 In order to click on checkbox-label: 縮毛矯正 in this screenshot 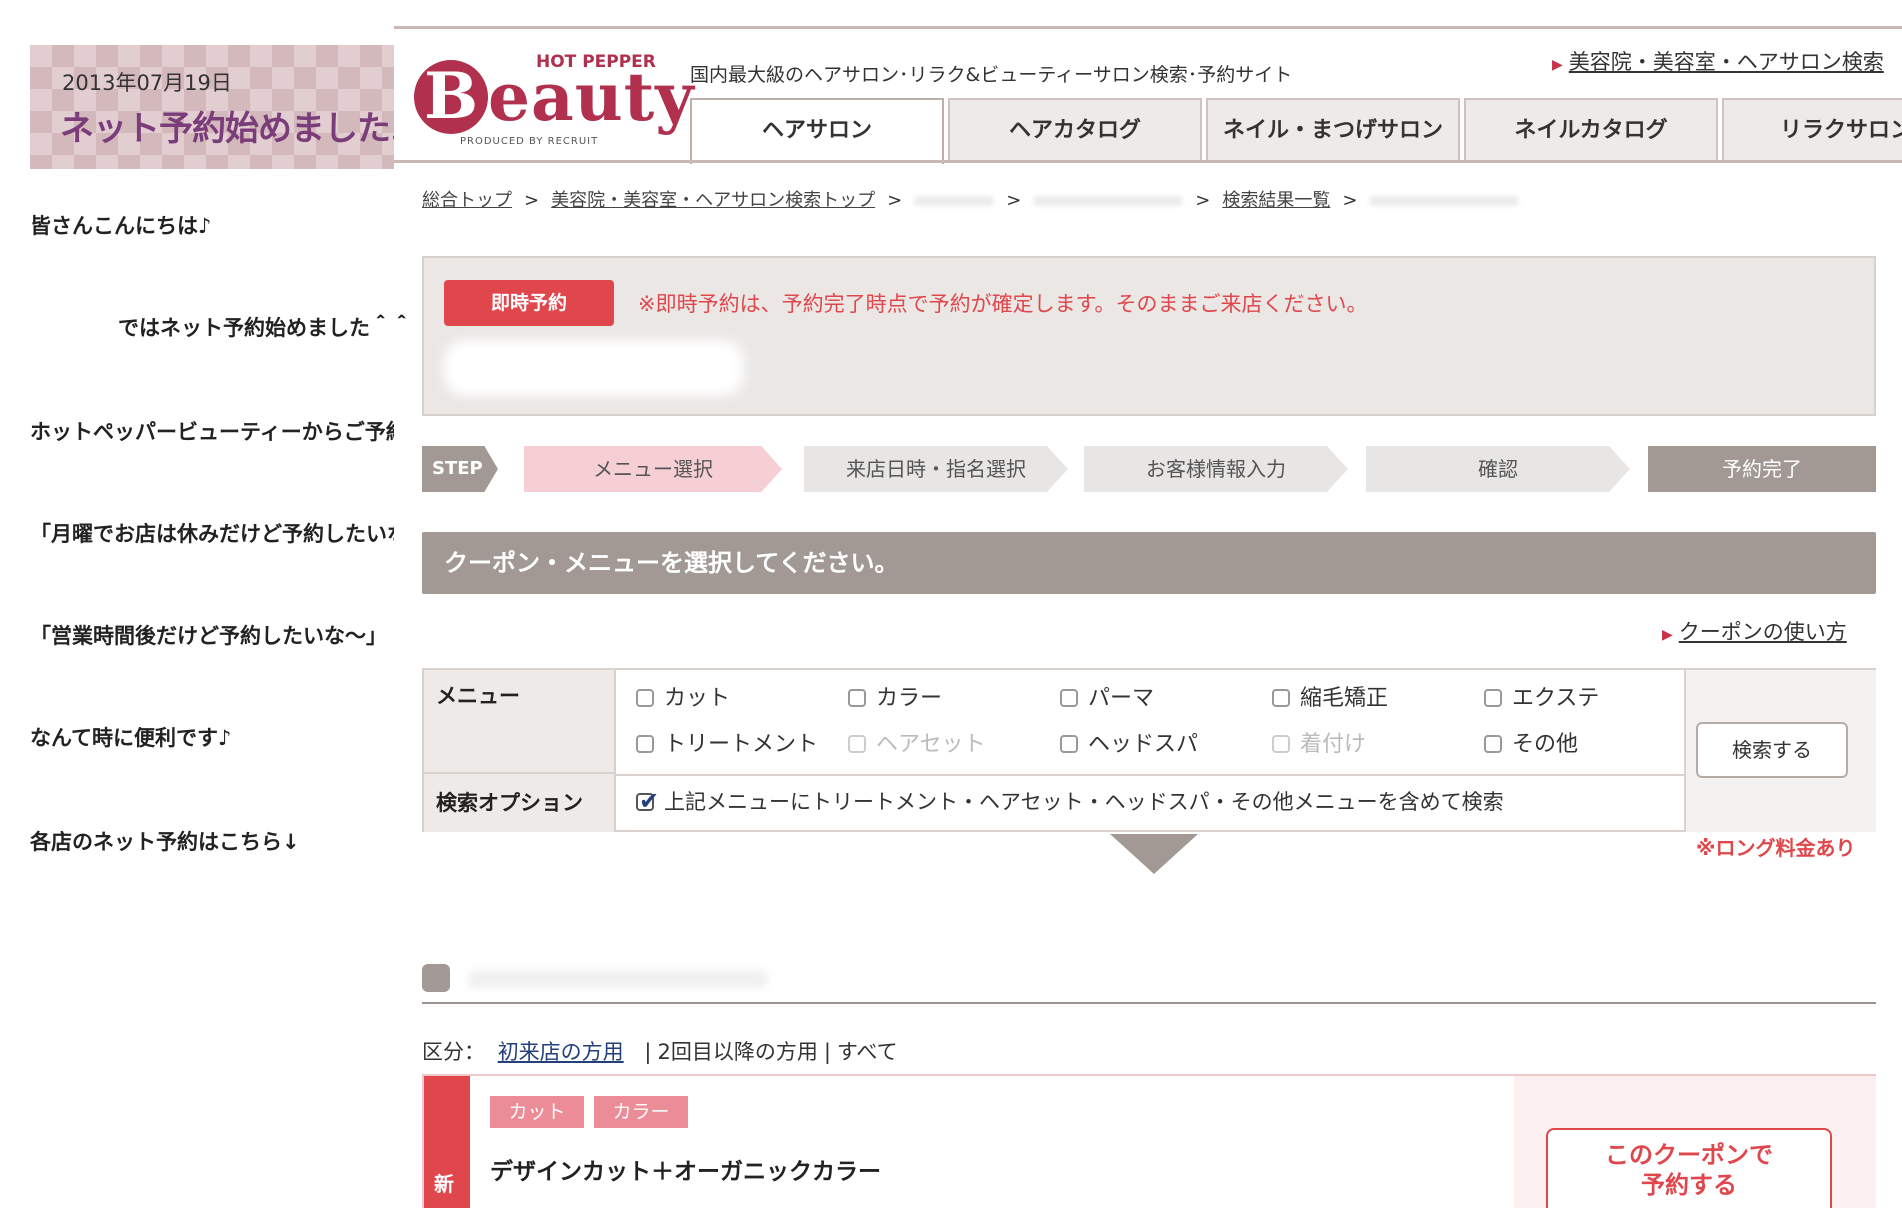, I will do `click(1344, 698)`.